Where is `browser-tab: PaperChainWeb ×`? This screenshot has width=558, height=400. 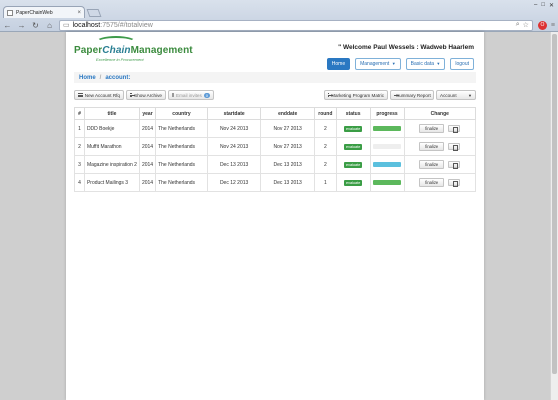 browser-tab: PaperChainWeb × is located at coordinates (44, 12).